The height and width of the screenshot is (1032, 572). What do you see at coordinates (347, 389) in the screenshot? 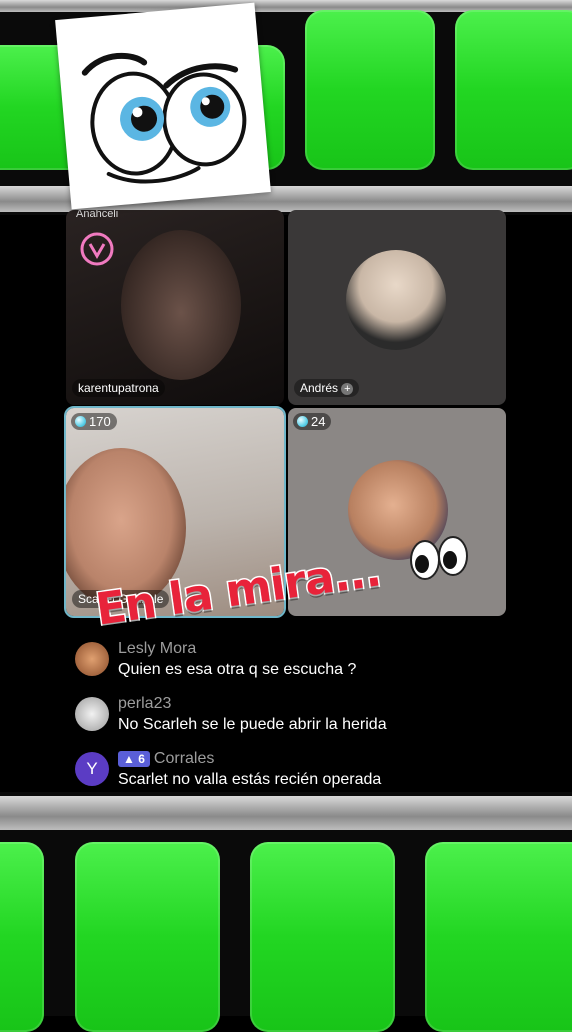
I see `plus-icon: +` at bounding box center [347, 389].